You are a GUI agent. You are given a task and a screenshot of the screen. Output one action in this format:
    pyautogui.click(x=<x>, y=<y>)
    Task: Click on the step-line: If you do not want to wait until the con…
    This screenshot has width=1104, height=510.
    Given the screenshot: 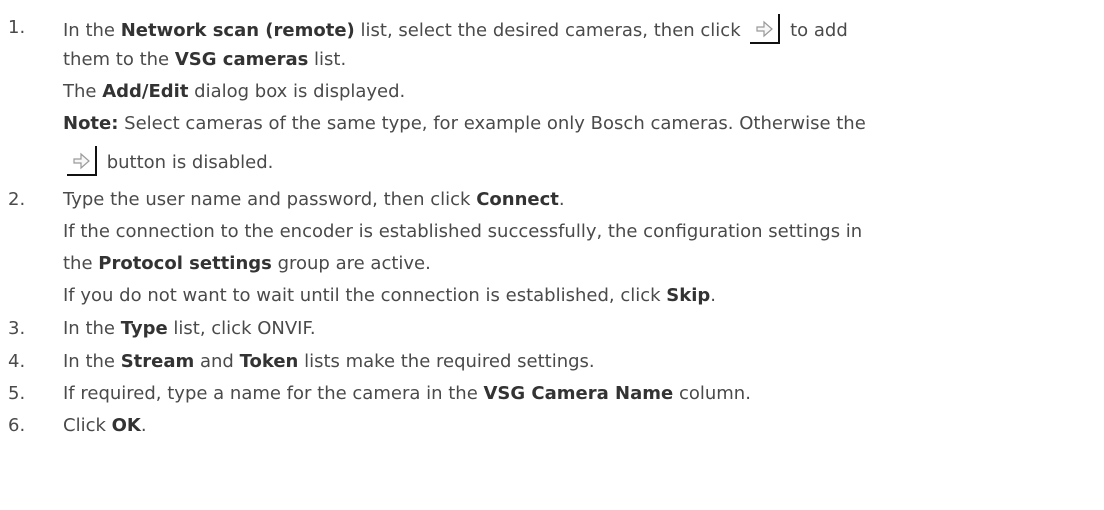 What is the action you would take?
    pyautogui.click(x=390, y=295)
    